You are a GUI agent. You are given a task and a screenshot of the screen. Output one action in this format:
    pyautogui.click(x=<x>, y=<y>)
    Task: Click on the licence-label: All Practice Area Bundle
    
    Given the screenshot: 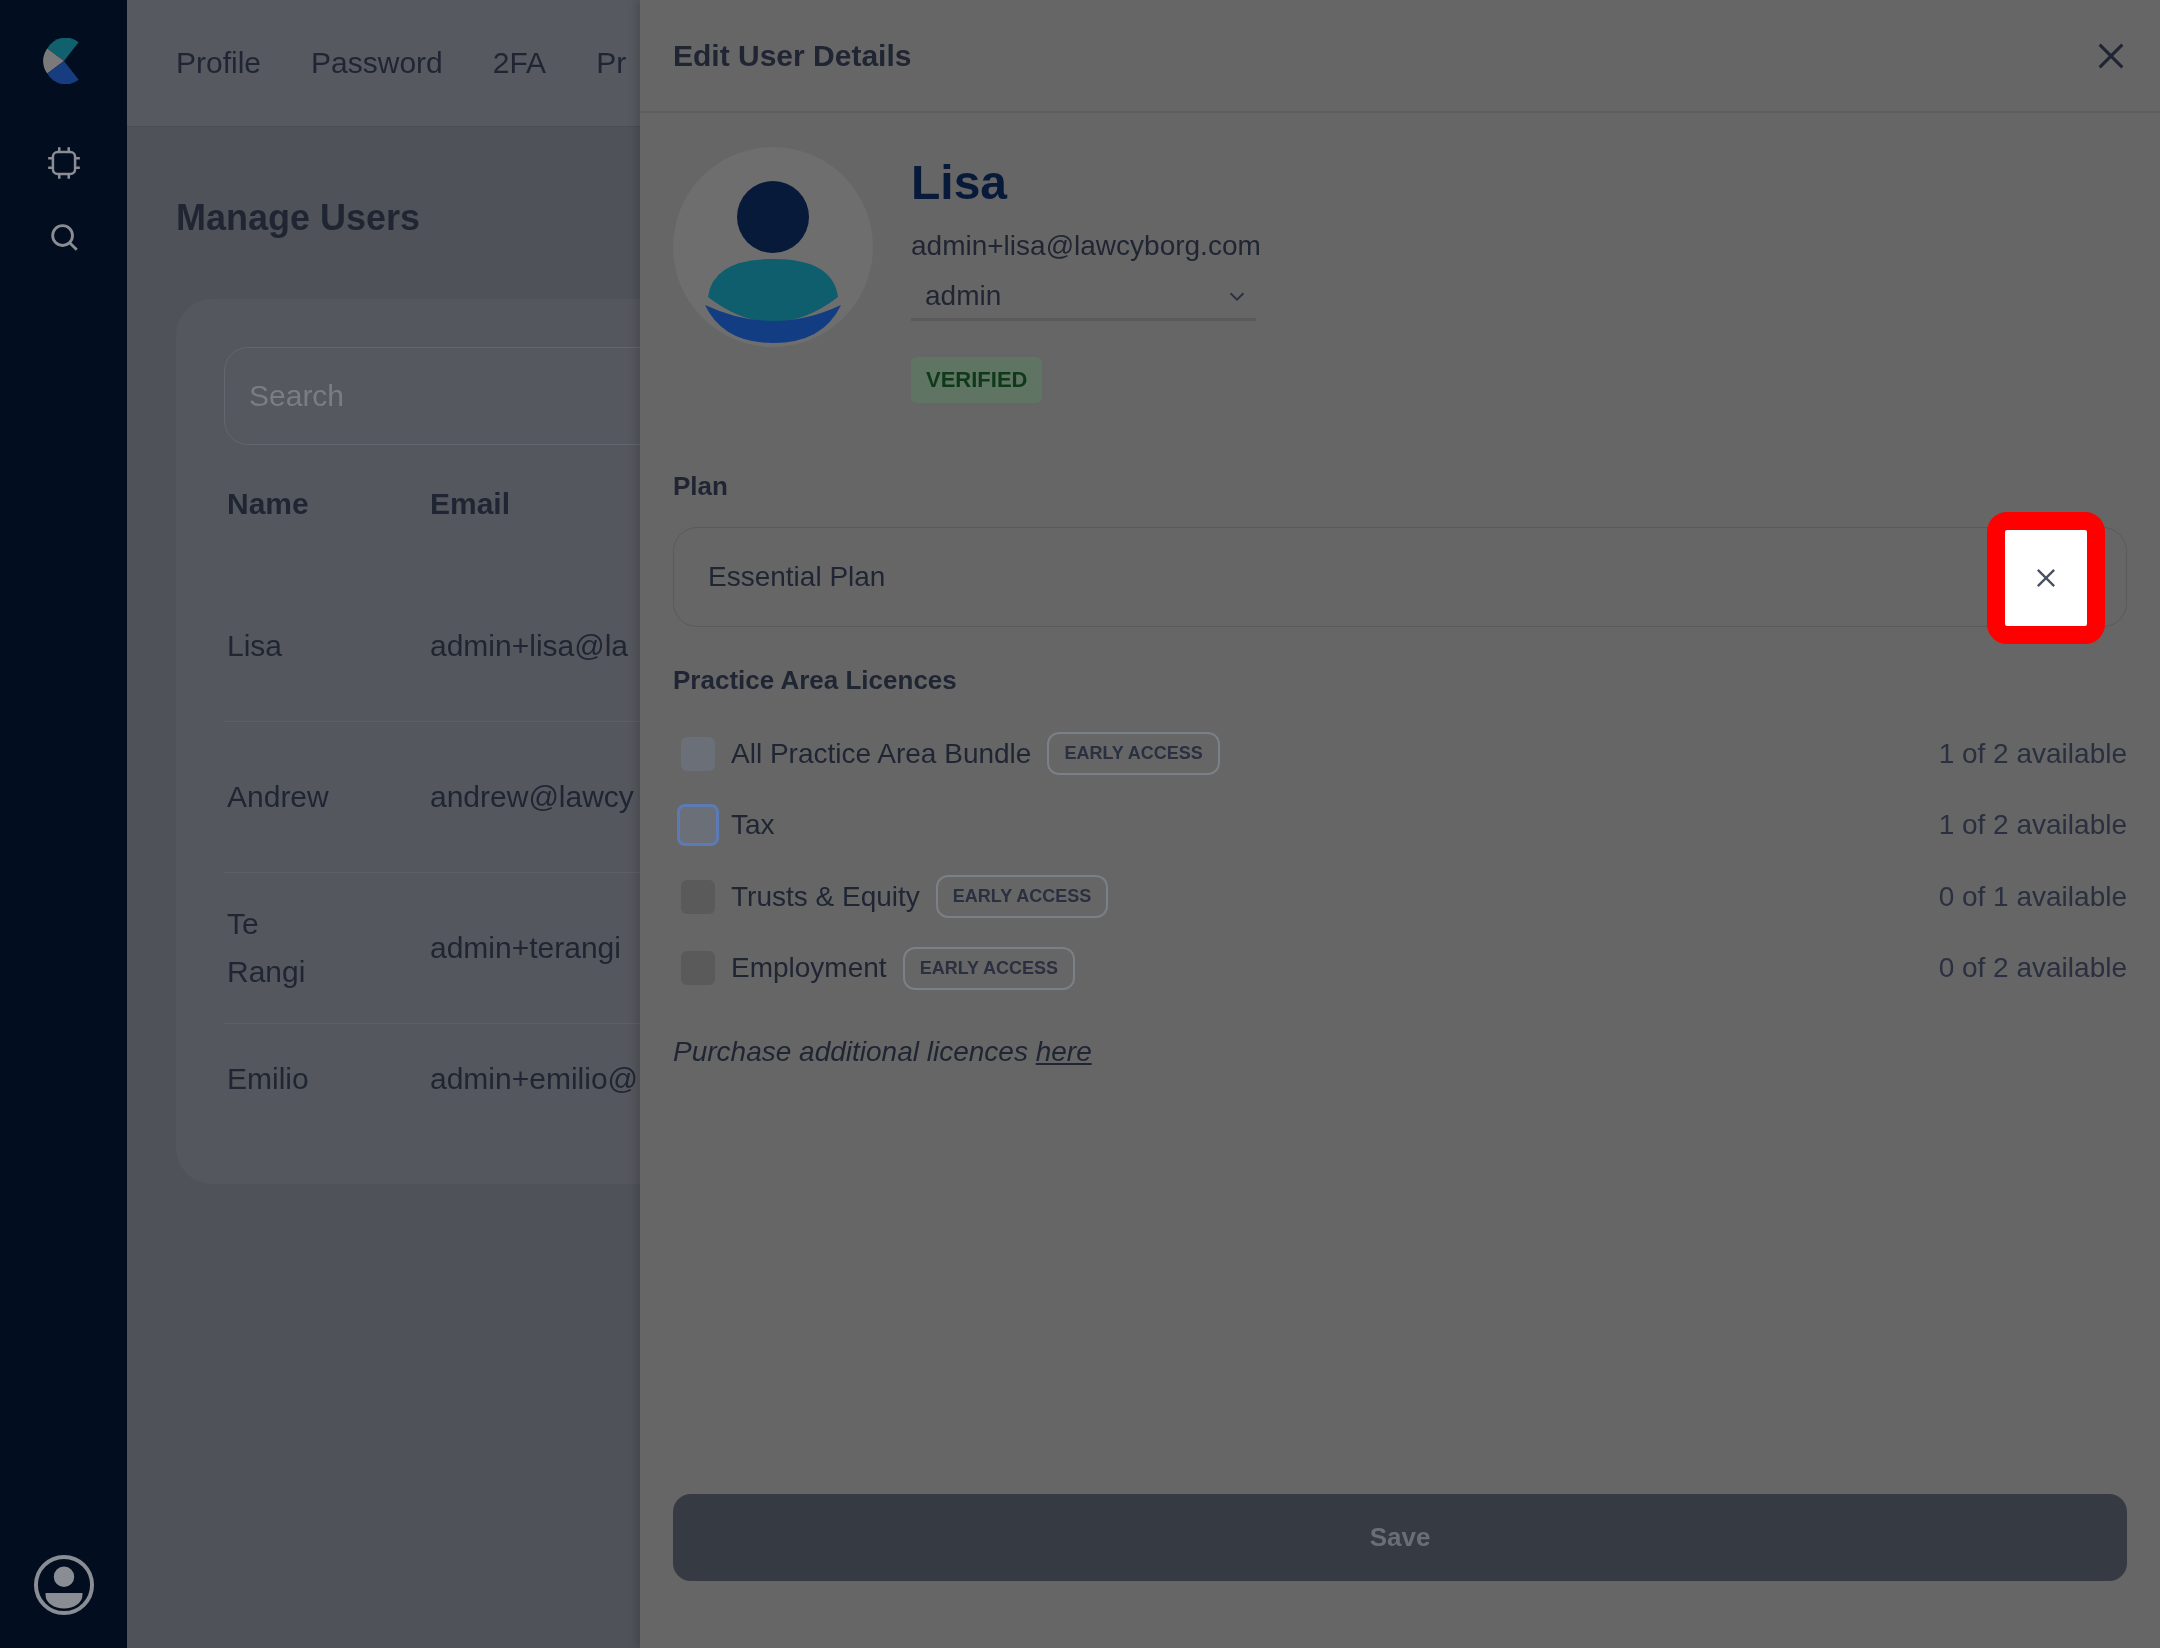 What is the action you would take?
    pyautogui.click(x=881, y=753)
    